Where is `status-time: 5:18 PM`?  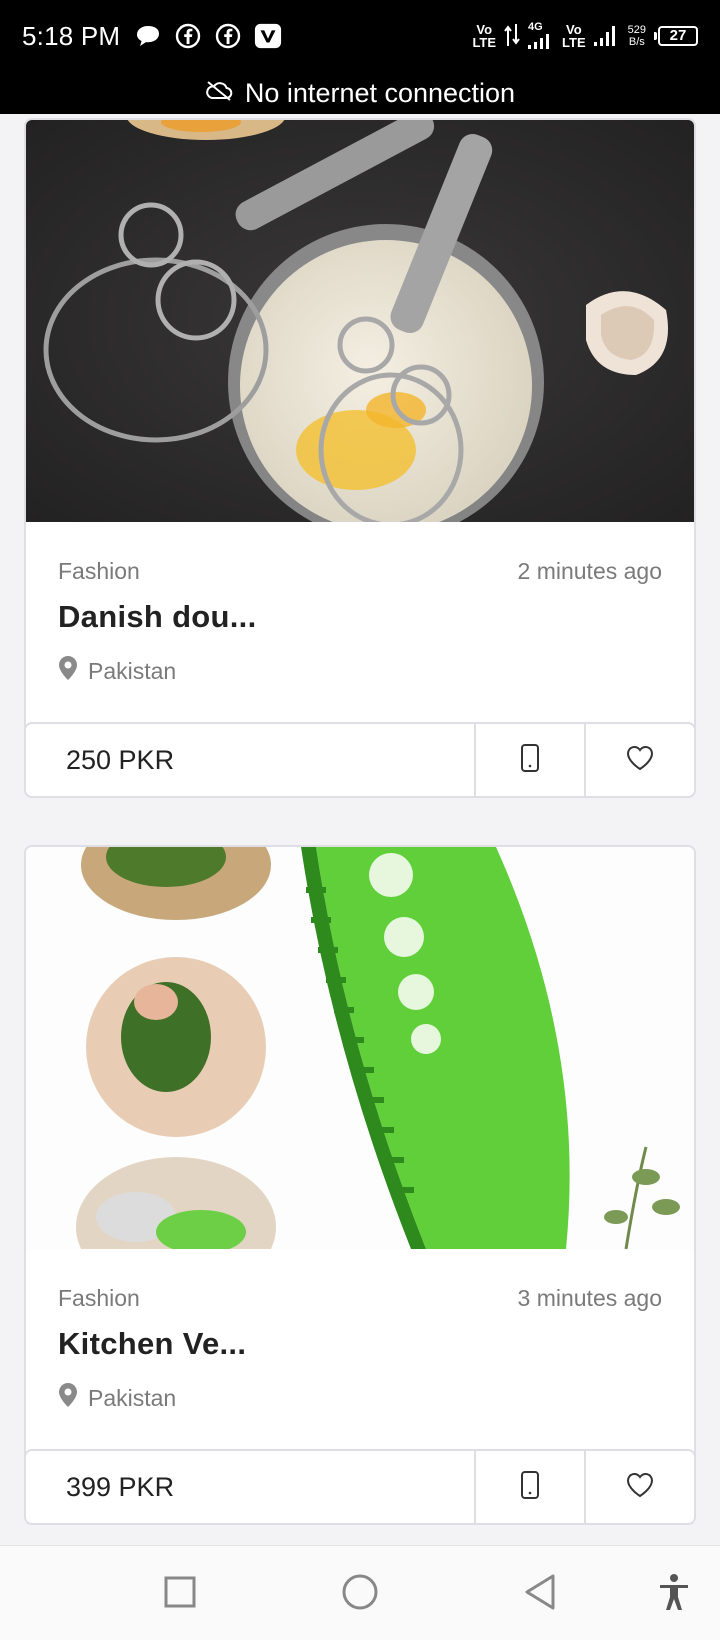
status-time: 5:18 PM is located at coordinates (71, 35).